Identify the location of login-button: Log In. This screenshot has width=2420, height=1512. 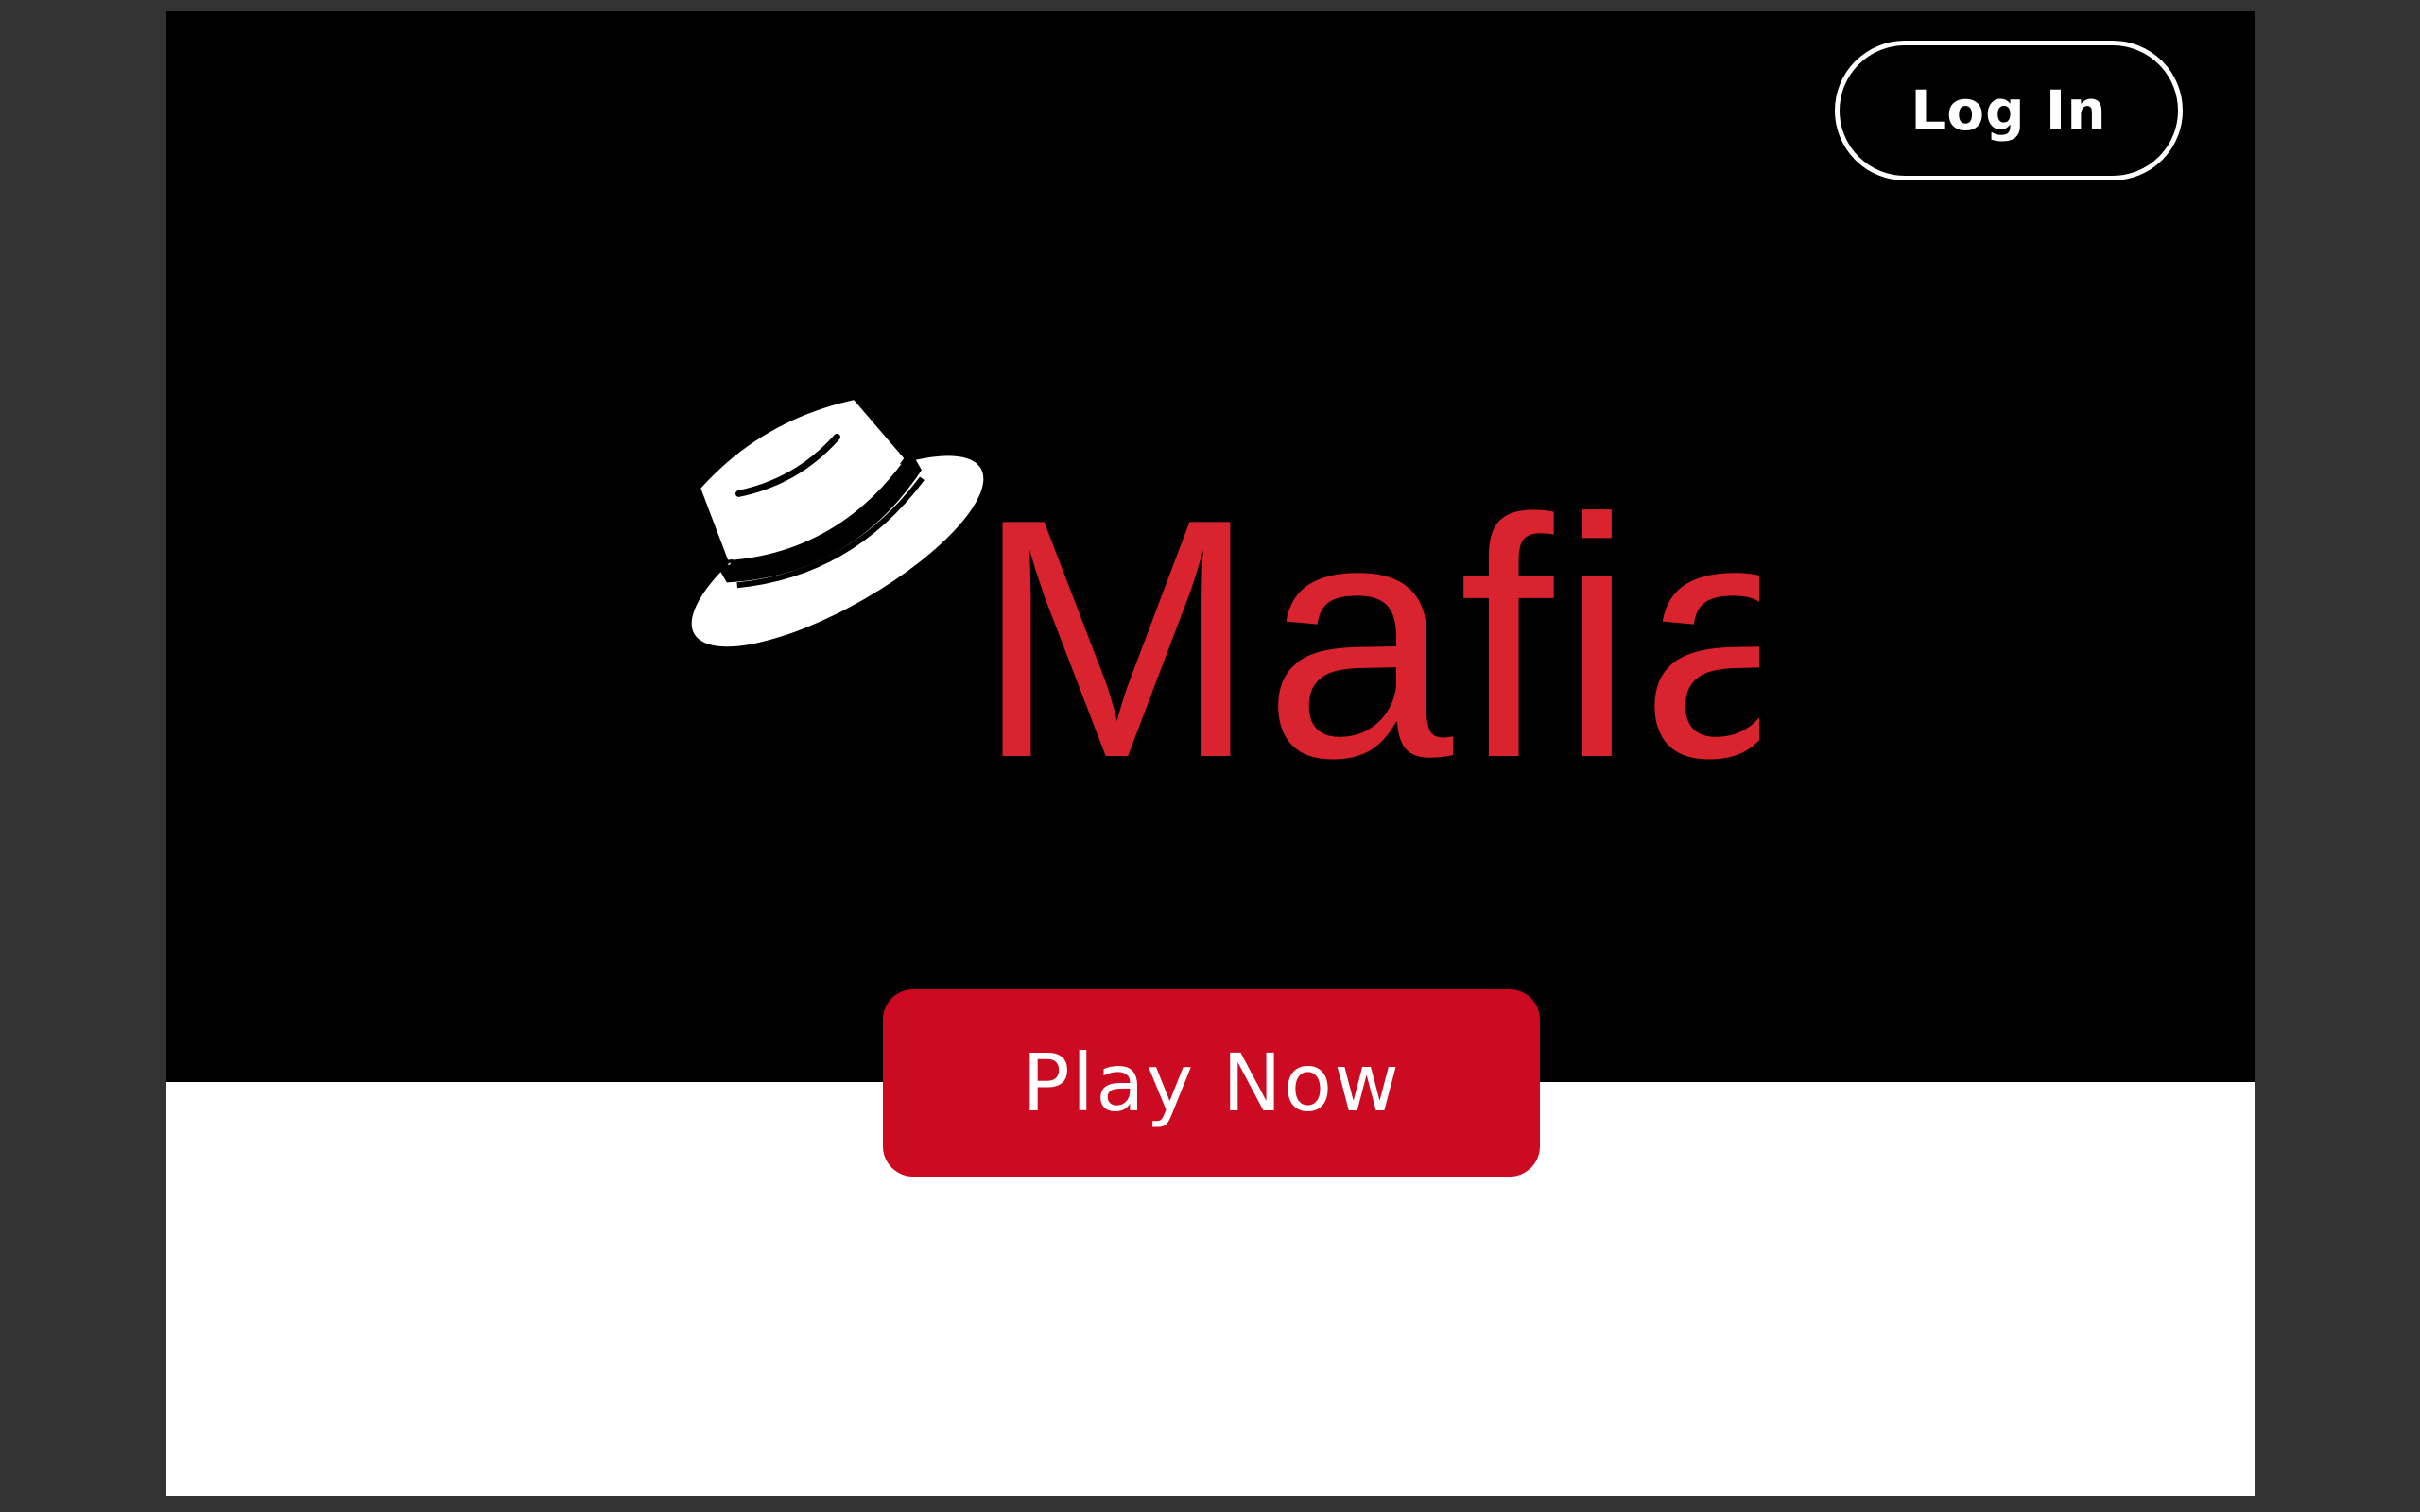
(2009, 110).